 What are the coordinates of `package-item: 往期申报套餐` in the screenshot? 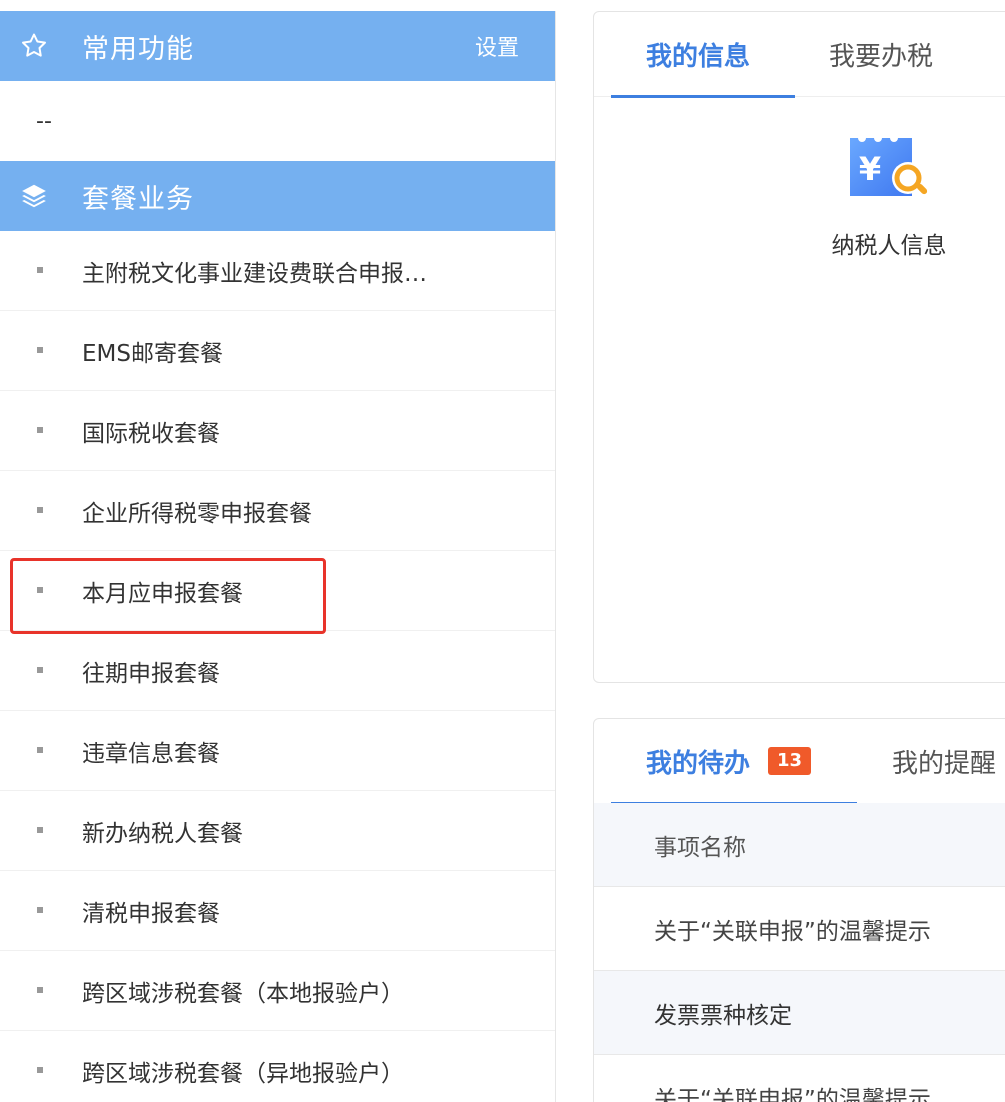 It's located at (277, 671).